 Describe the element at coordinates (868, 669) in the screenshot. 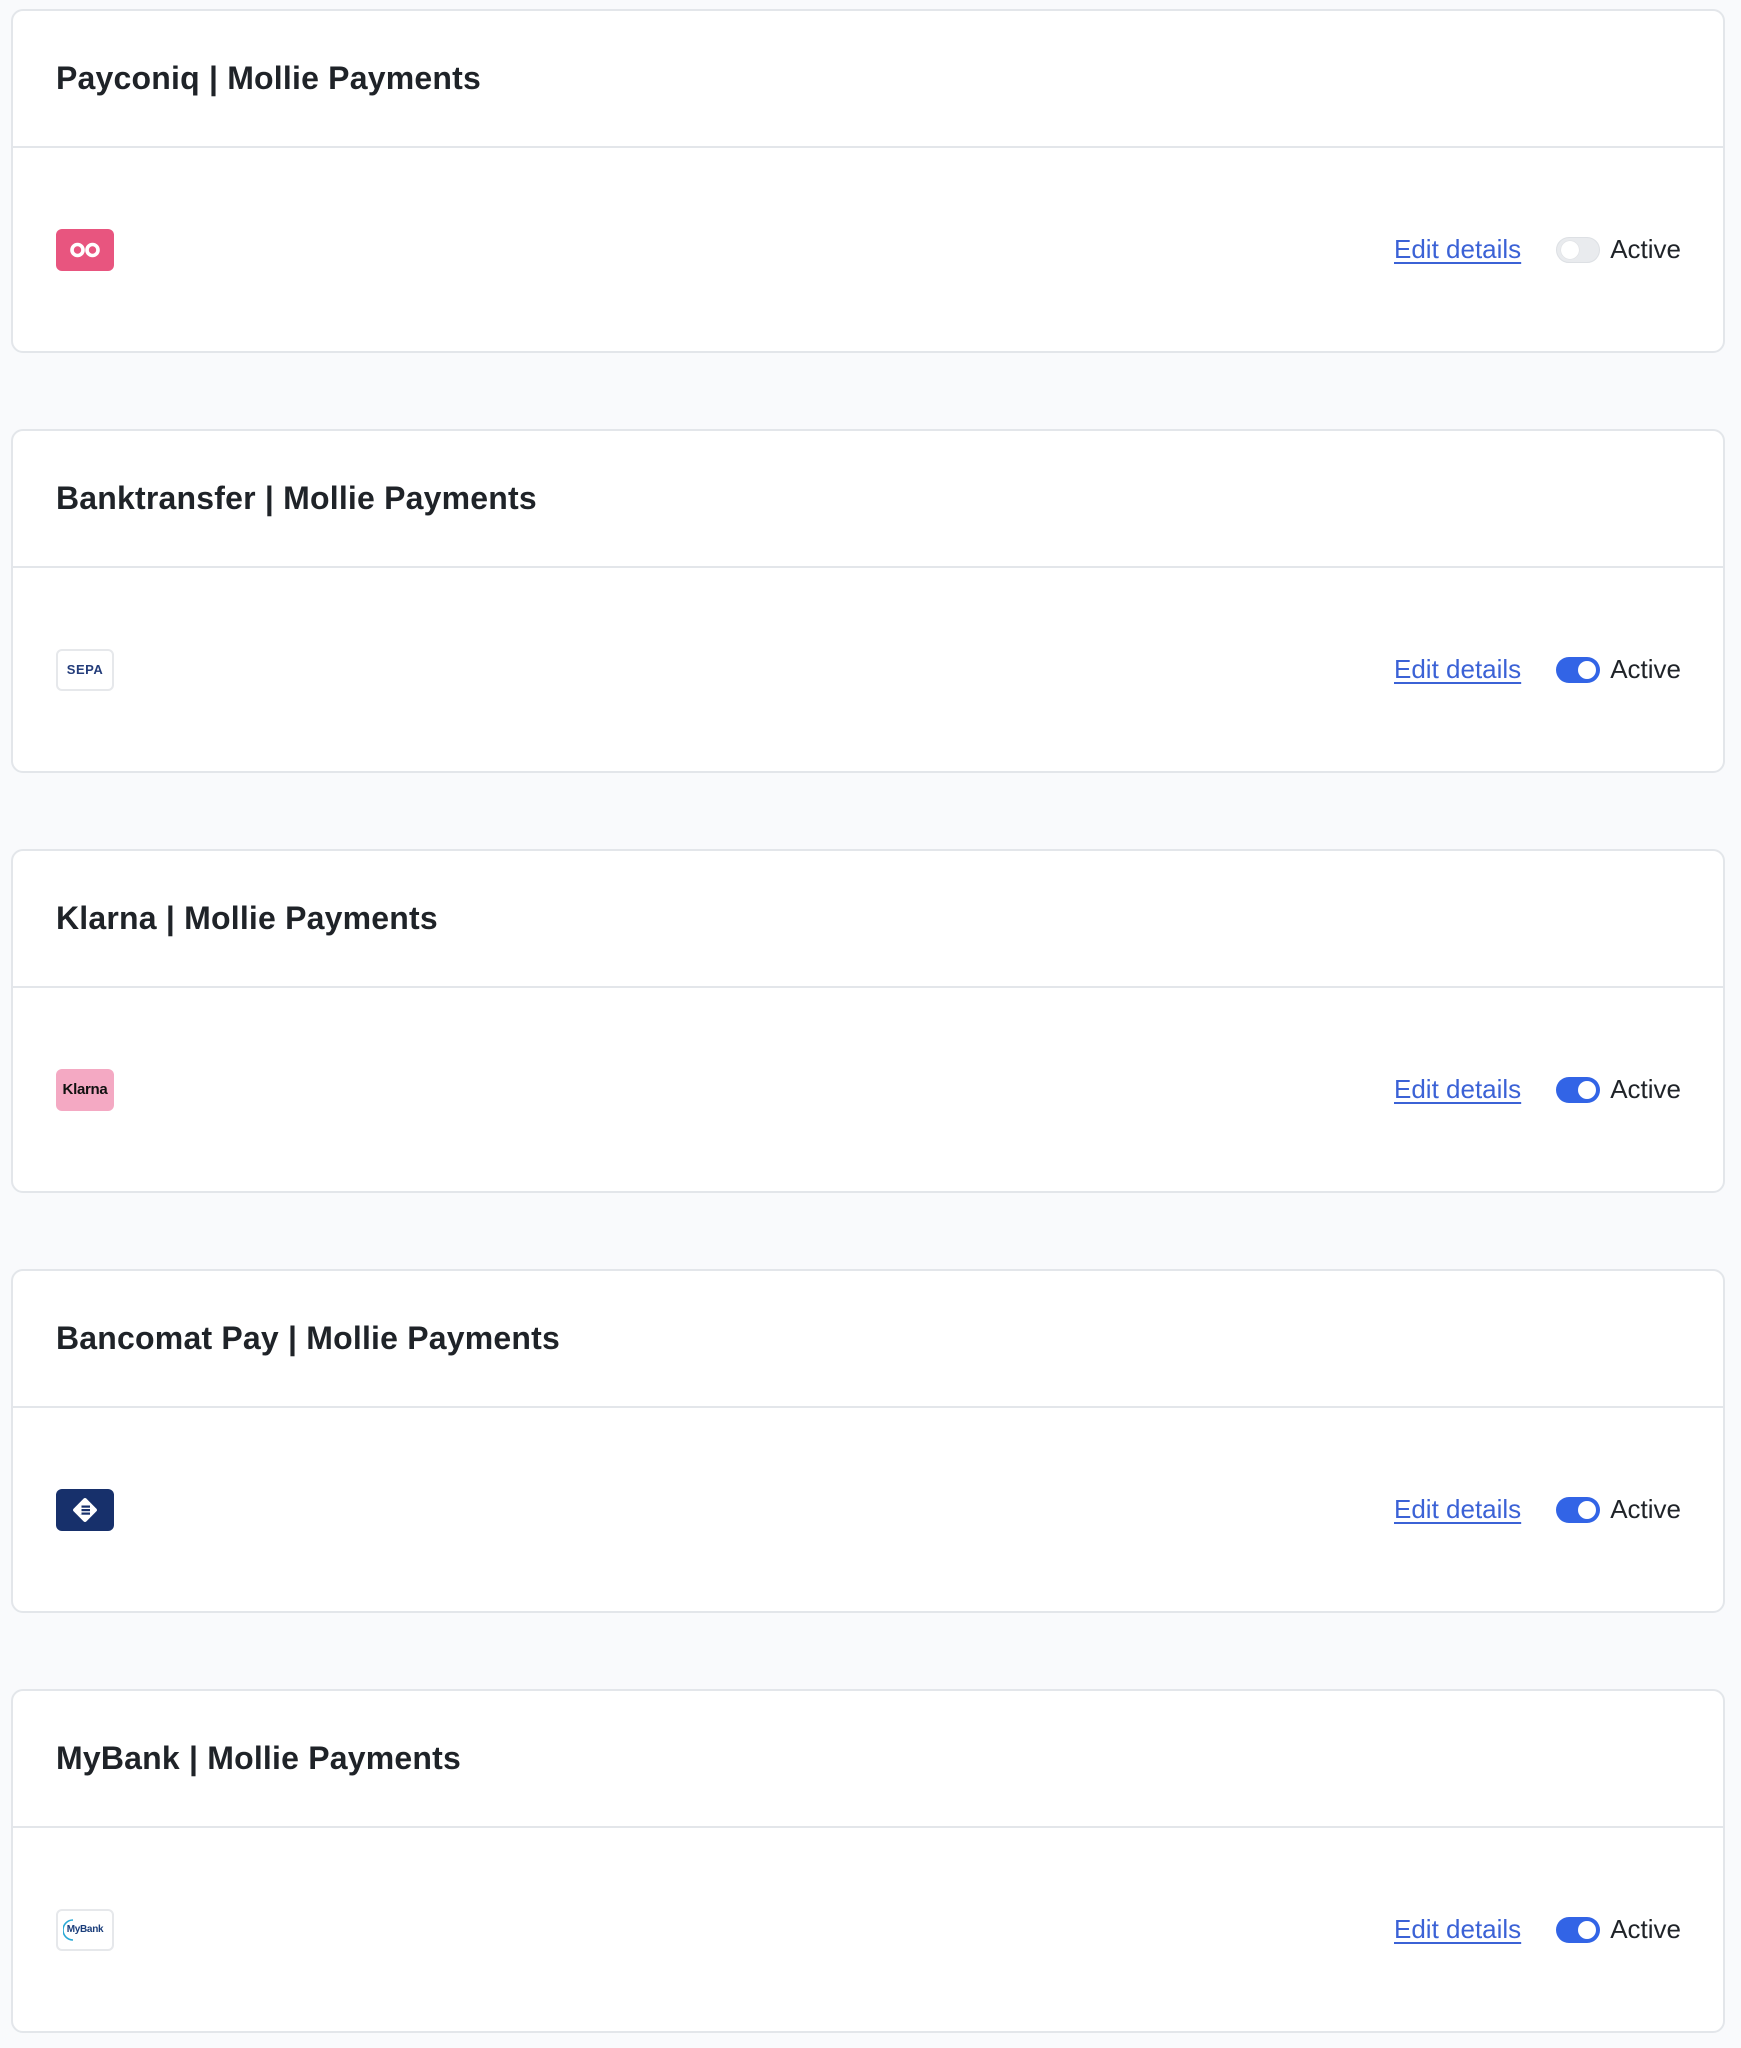

I see `card-body: SEPA Edit details Active` at that location.